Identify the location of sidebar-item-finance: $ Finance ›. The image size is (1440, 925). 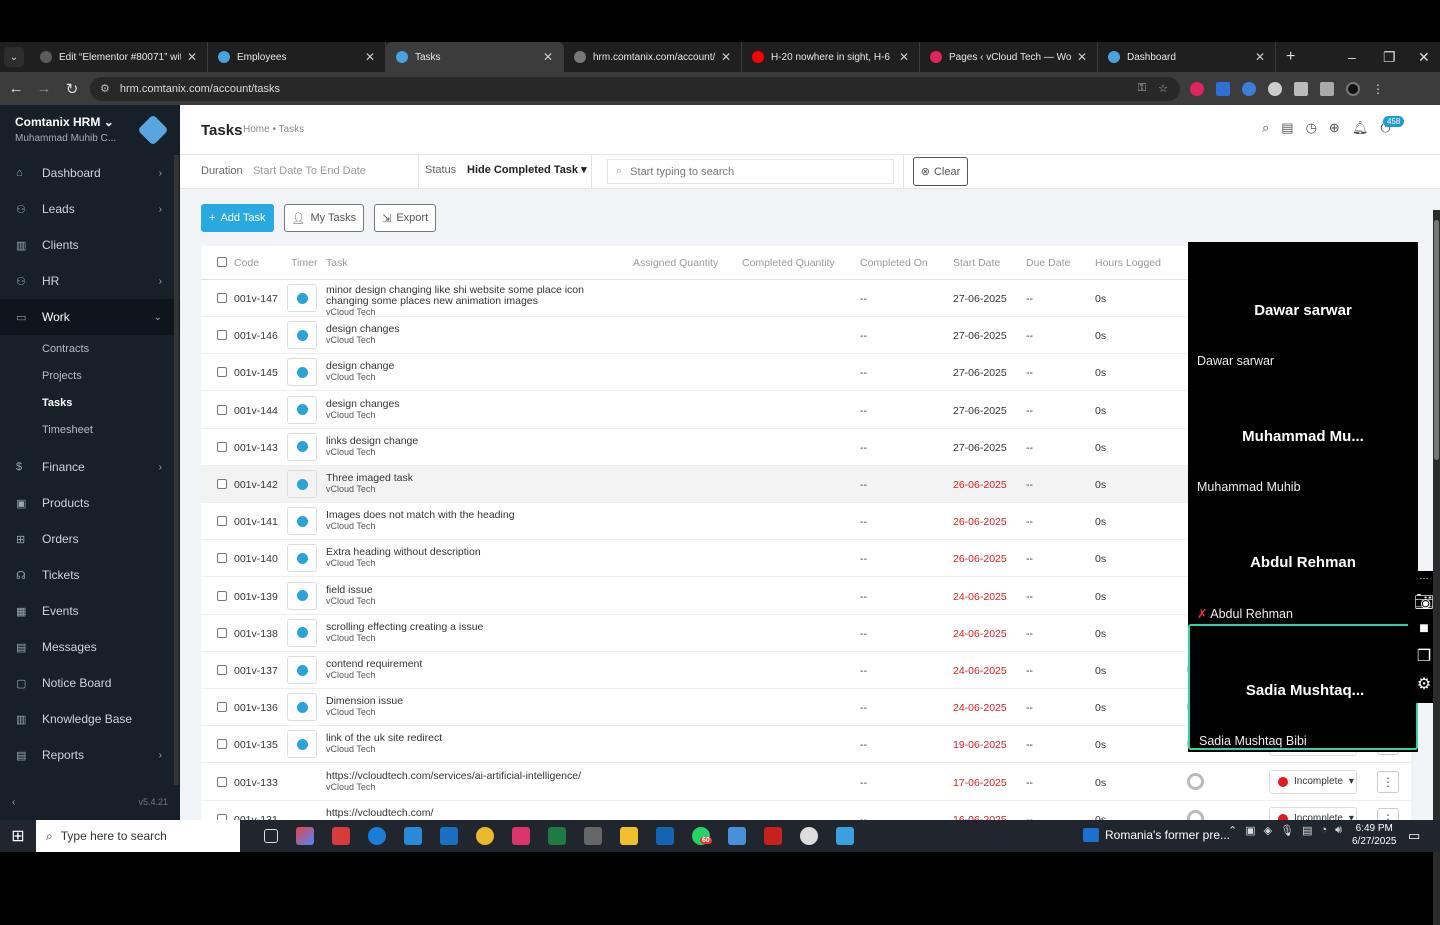
(90, 467).